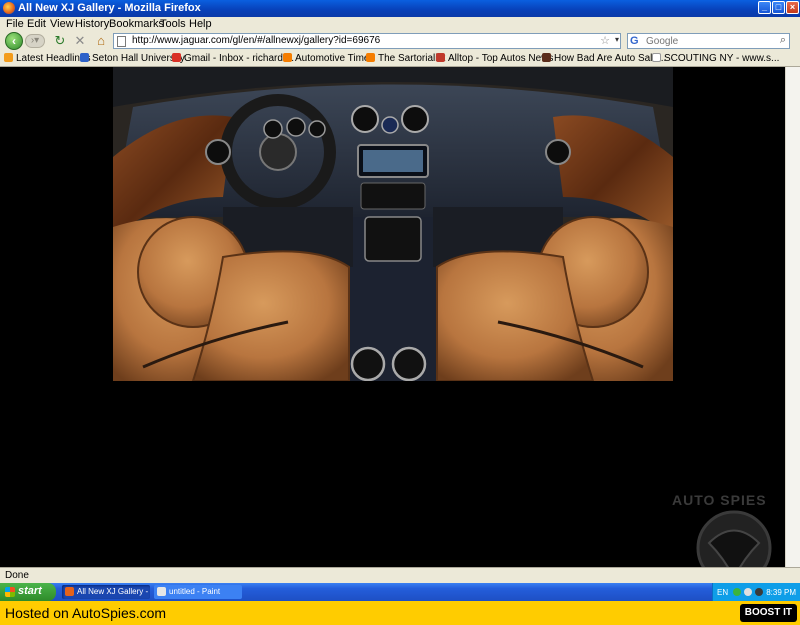 The width and height of the screenshot is (800, 625). I want to click on chevron-down-icon: ▾, so click(617, 39).